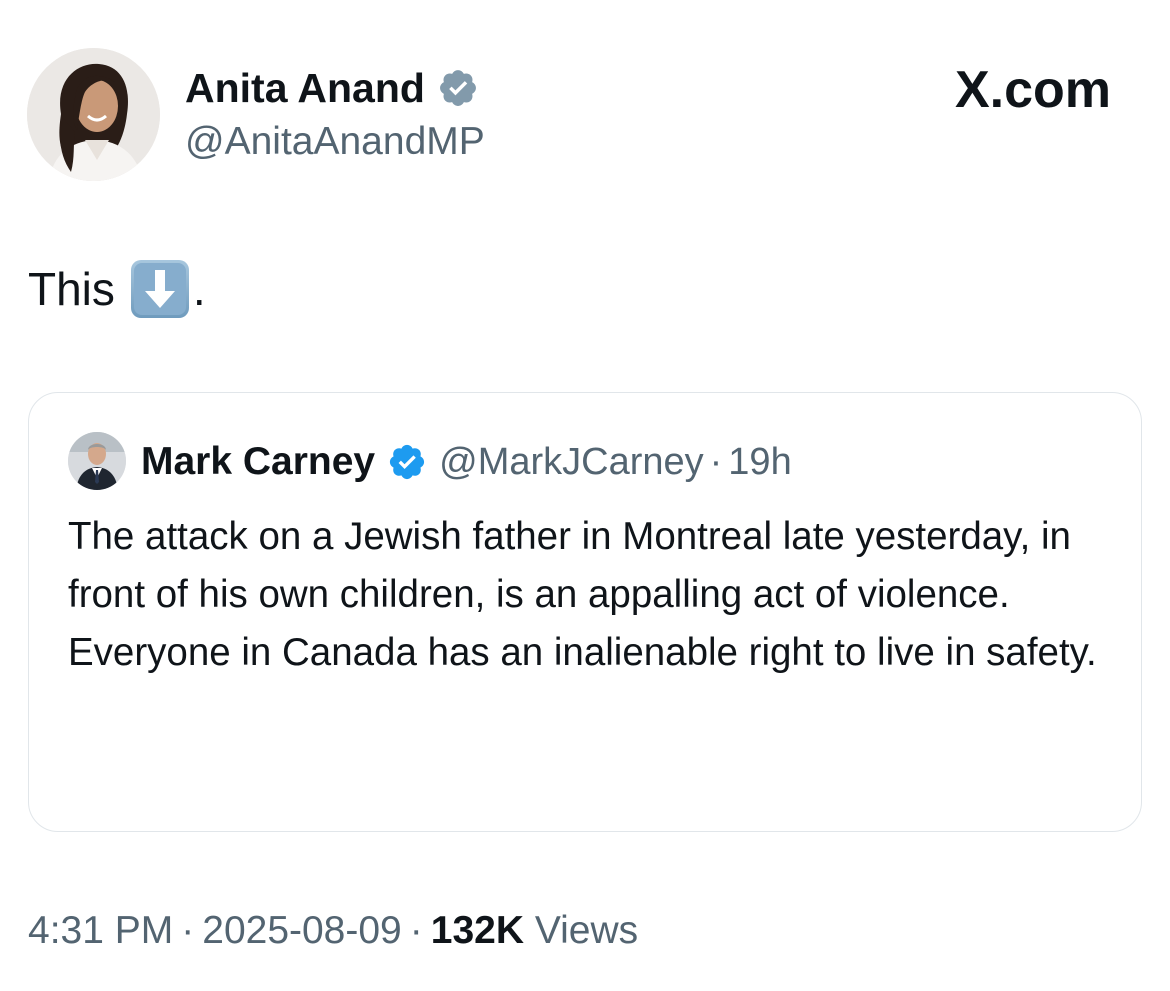 The image size is (1170, 991). I want to click on site-label: X.com, so click(1032, 90).